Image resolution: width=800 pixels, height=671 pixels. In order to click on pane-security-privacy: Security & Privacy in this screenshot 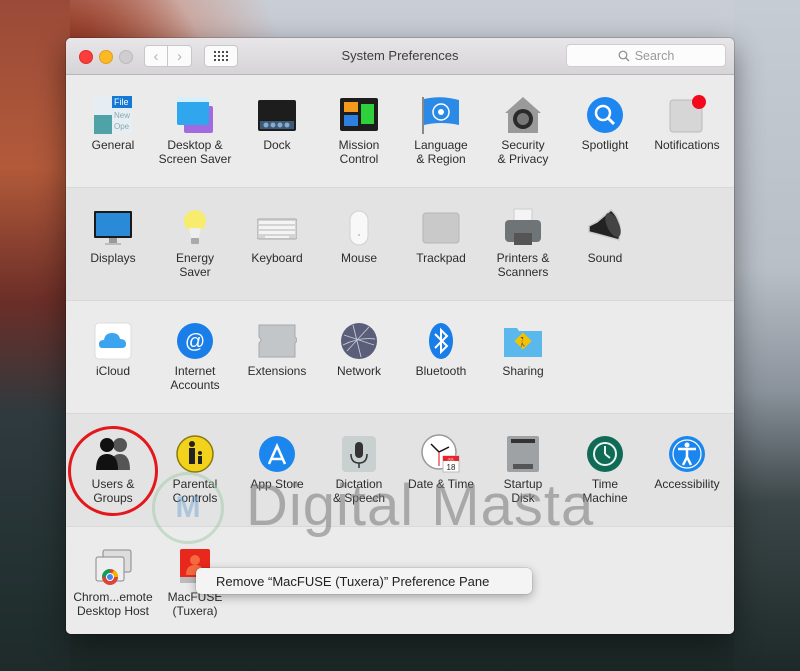, I will do `click(523, 131)`.